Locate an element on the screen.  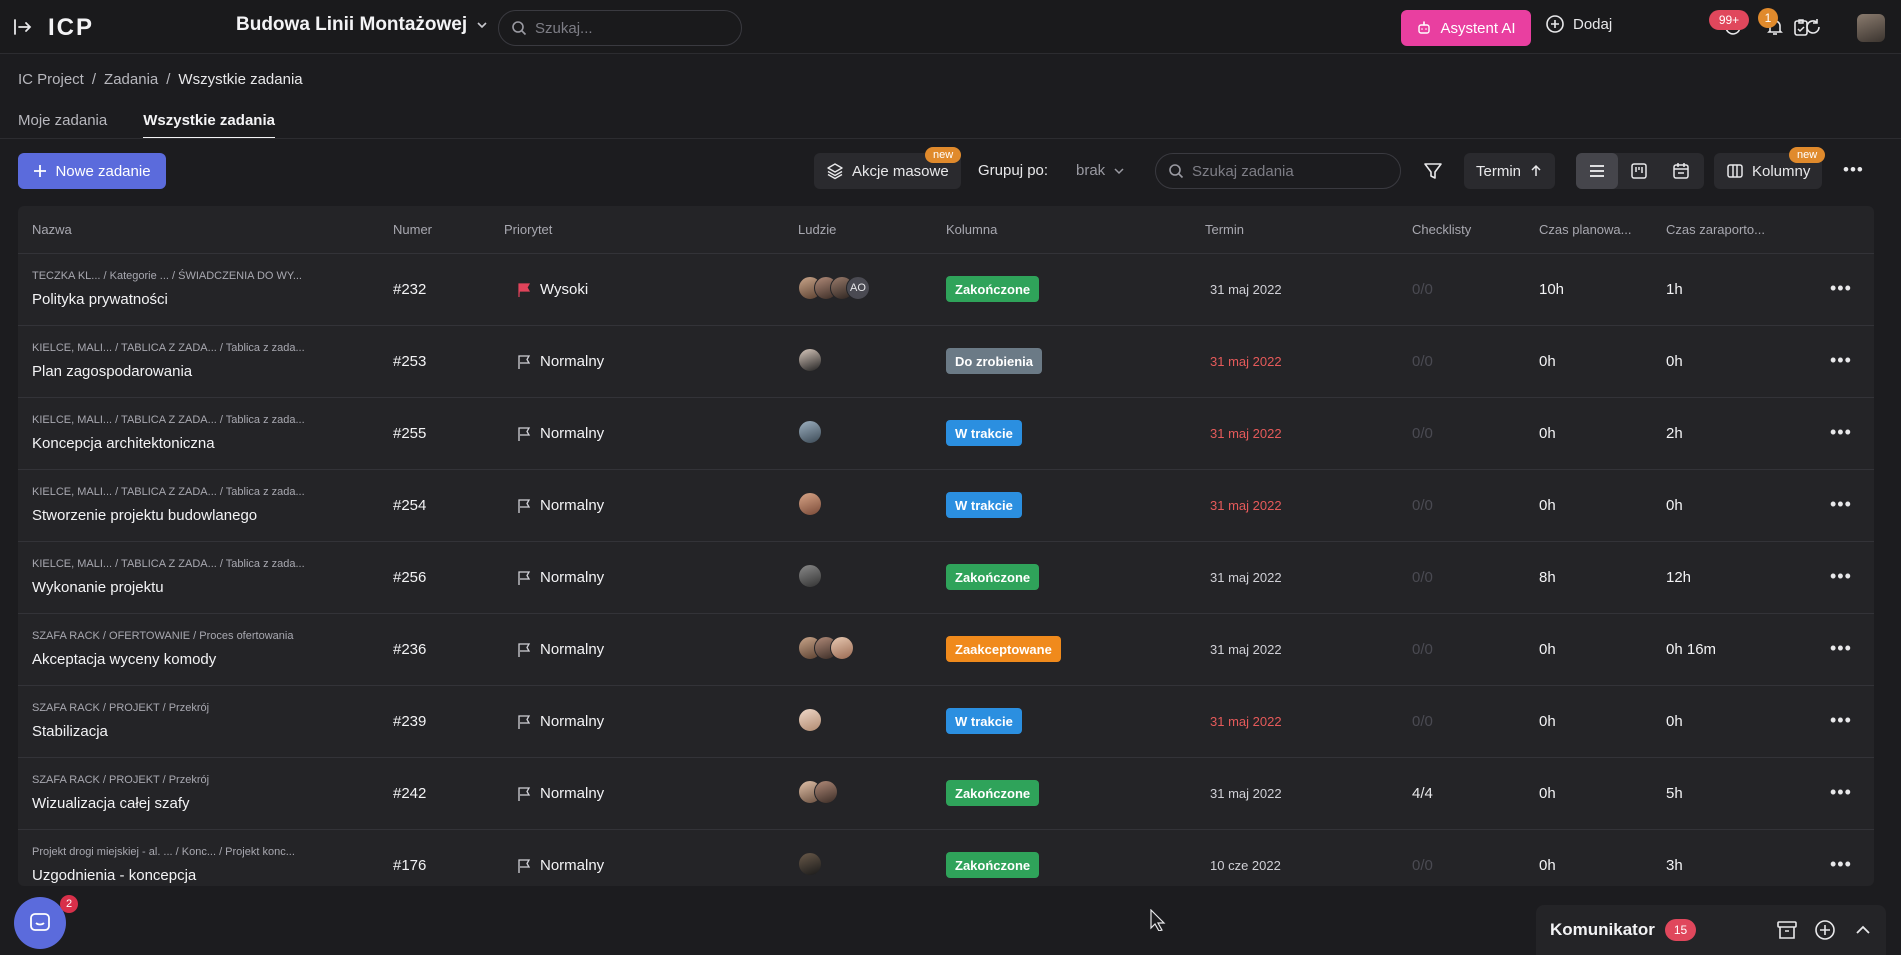
people-cell is located at coordinates (810, 361).